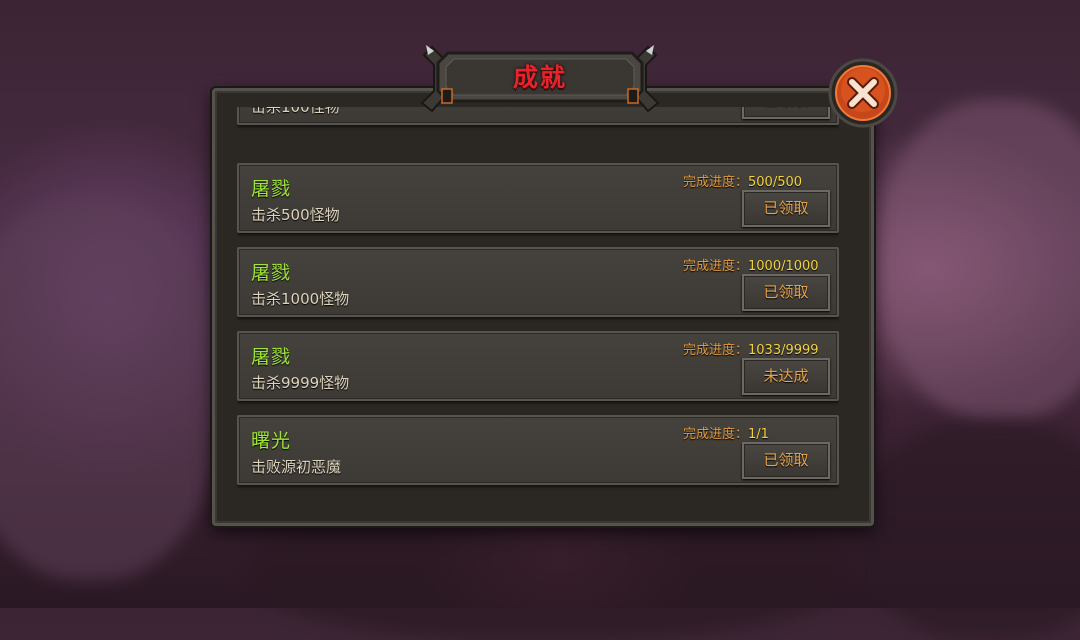 The height and width of the screenshot is (640, 1080). I want to click on achievement-description: 击杀100怪物, so click(295, 111).